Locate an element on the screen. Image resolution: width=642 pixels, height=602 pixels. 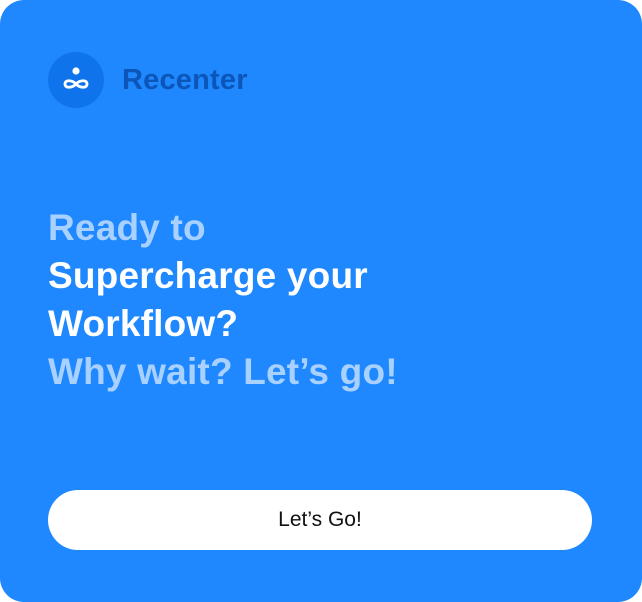
recenter-logo-icon is located at coordinates (76, 80).